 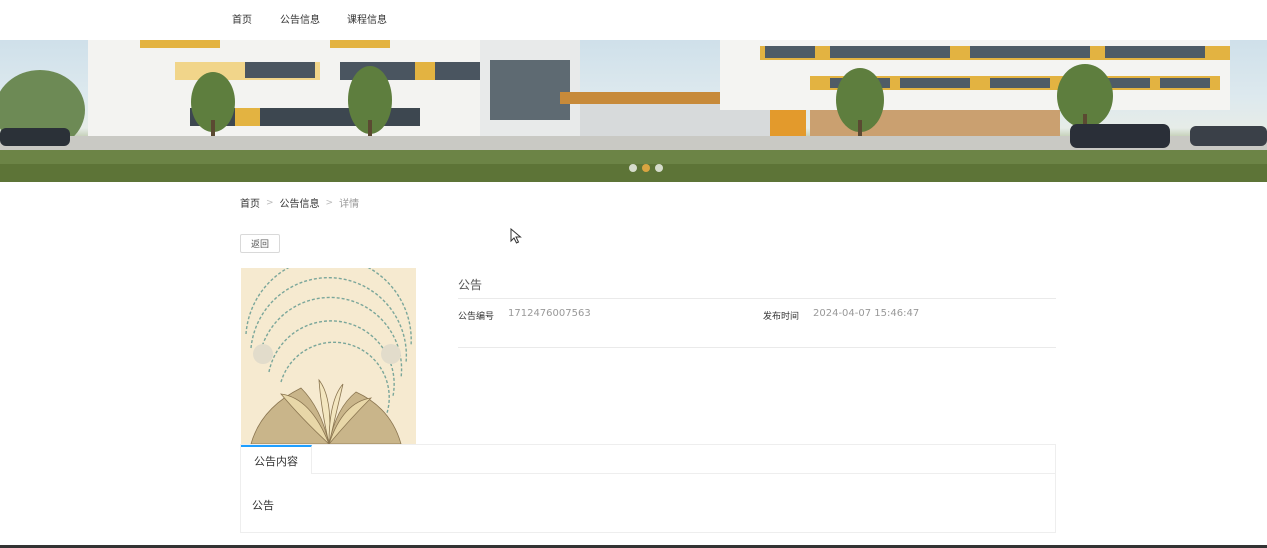 I want to click on publish-time-value: 2024-04-07 15:46:47, so click(x=866, y=313).